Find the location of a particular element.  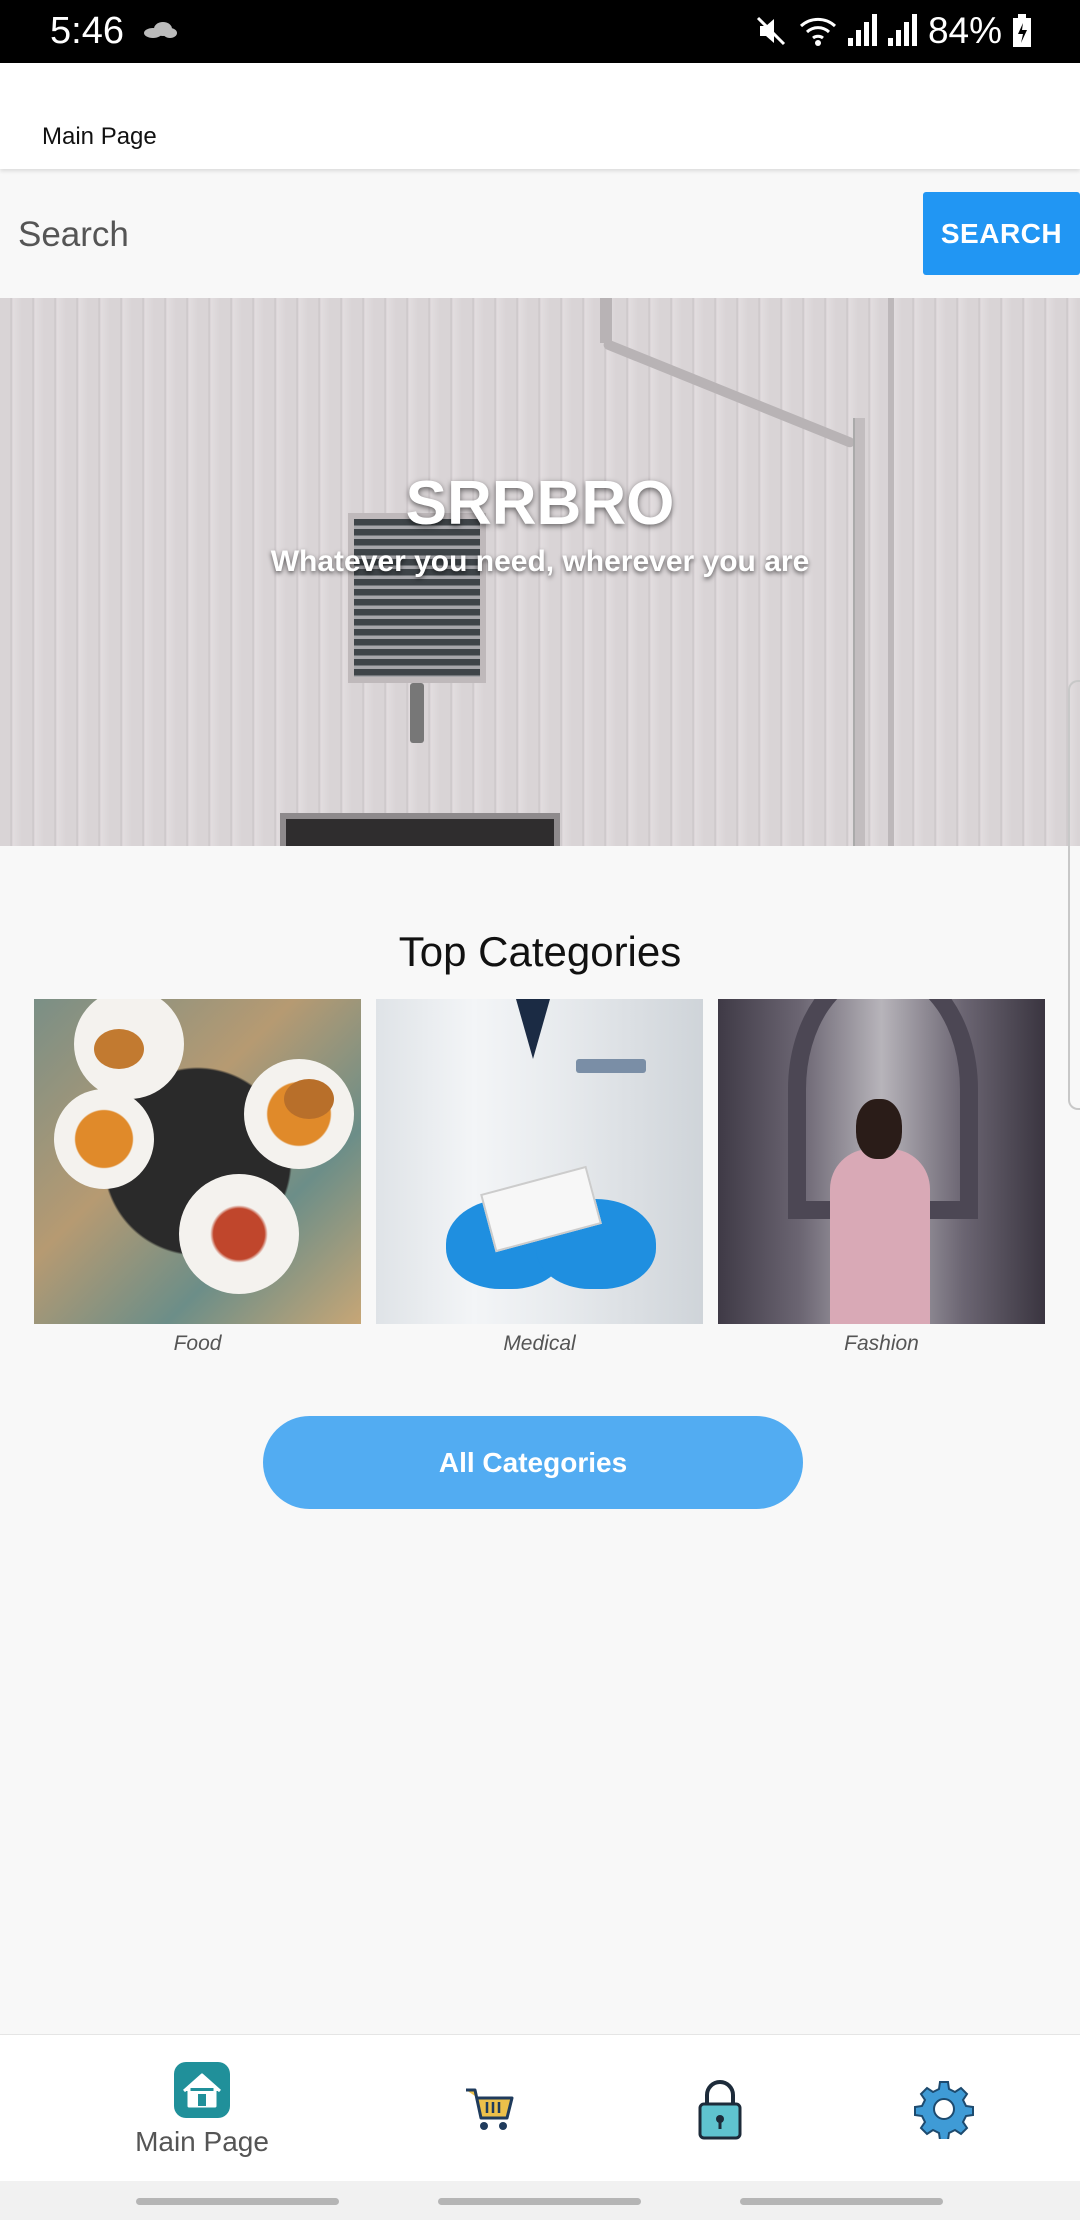

hero-title: SRRBRO is located at coordinates (540, 503).